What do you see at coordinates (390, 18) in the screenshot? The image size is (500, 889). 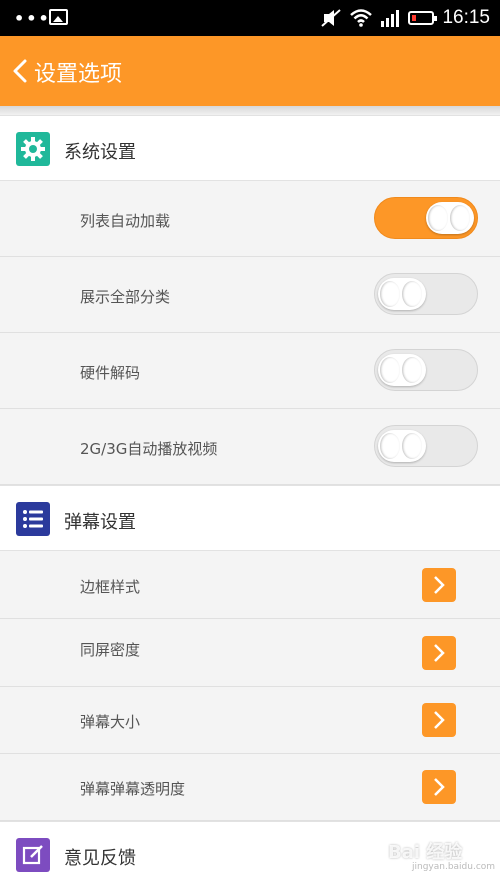 I see `signal-icon` at bounding box center [390, 18].